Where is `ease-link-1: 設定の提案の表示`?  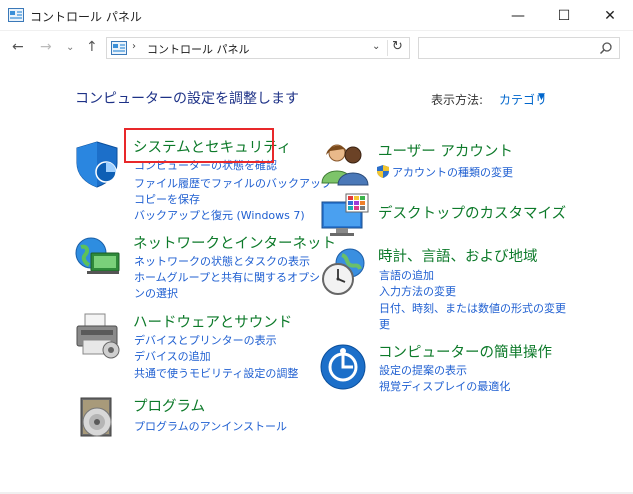
ease-link-1: 設定の提案の表示 is located at coordinates (423, 370).